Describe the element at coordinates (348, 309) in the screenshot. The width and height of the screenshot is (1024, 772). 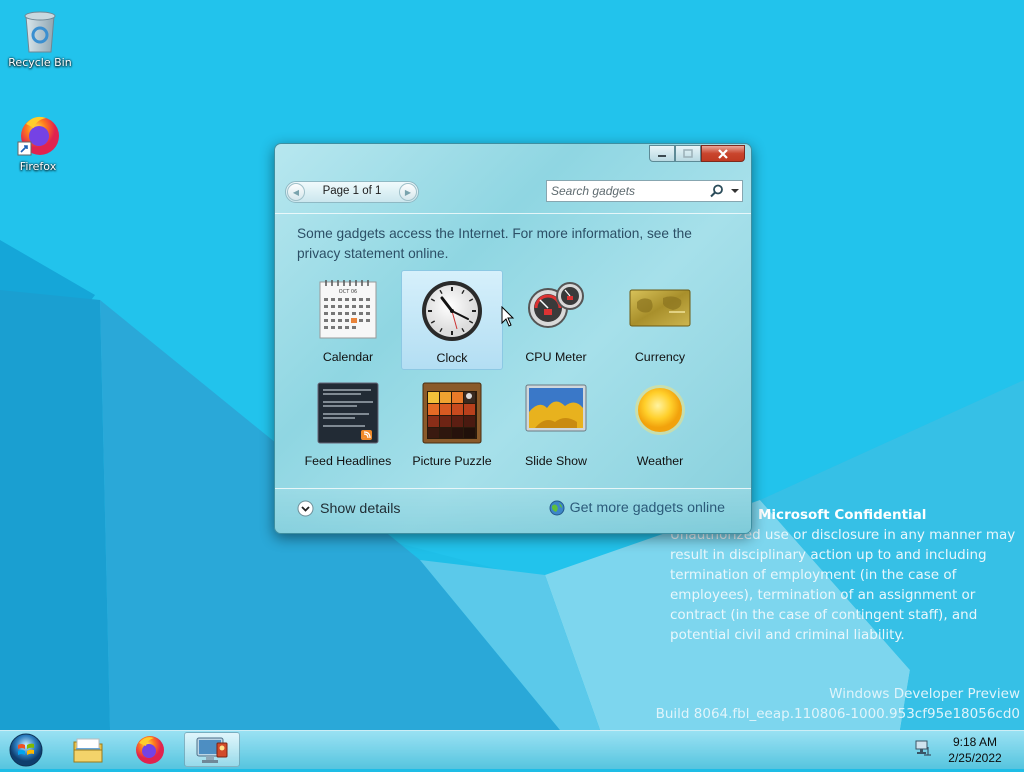
I see `calendar-gadget-icon: OCT 06` at that location.